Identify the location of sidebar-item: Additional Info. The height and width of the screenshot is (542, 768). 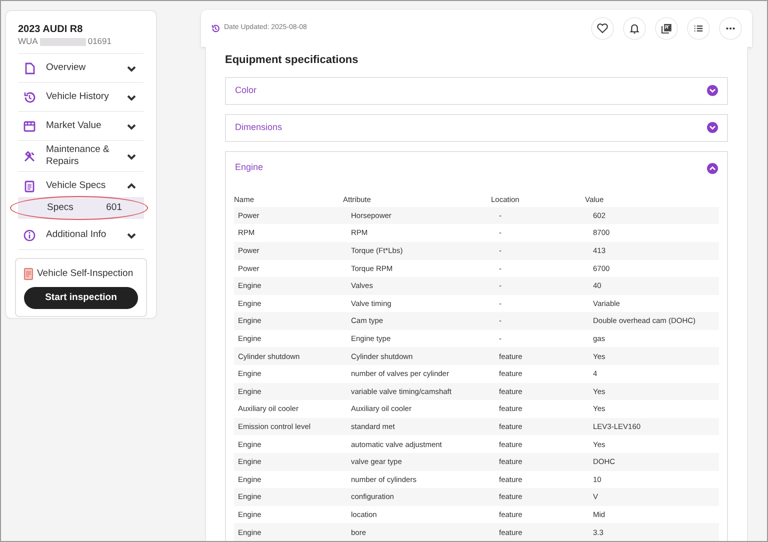
(81, 235).